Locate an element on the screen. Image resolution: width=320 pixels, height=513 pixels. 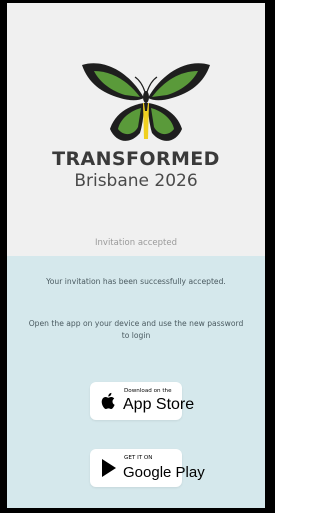
app-store-button: Download on the App Store is located at coordinates (142, 401).